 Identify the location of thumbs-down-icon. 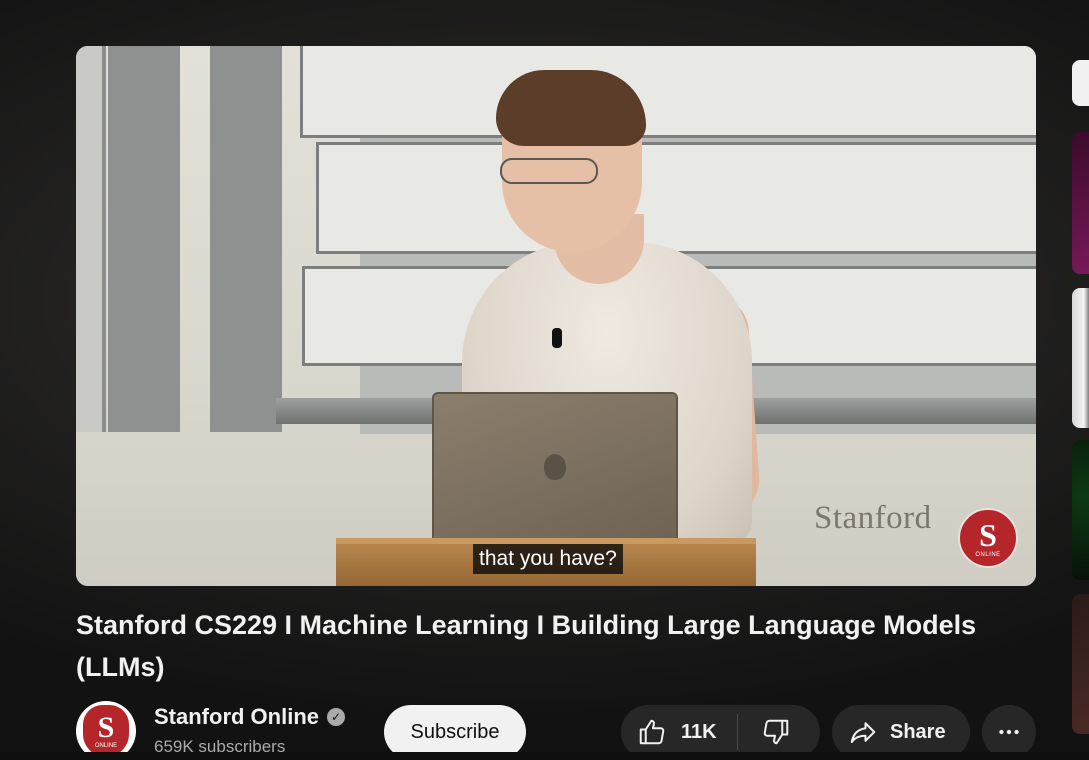
(776, 732).